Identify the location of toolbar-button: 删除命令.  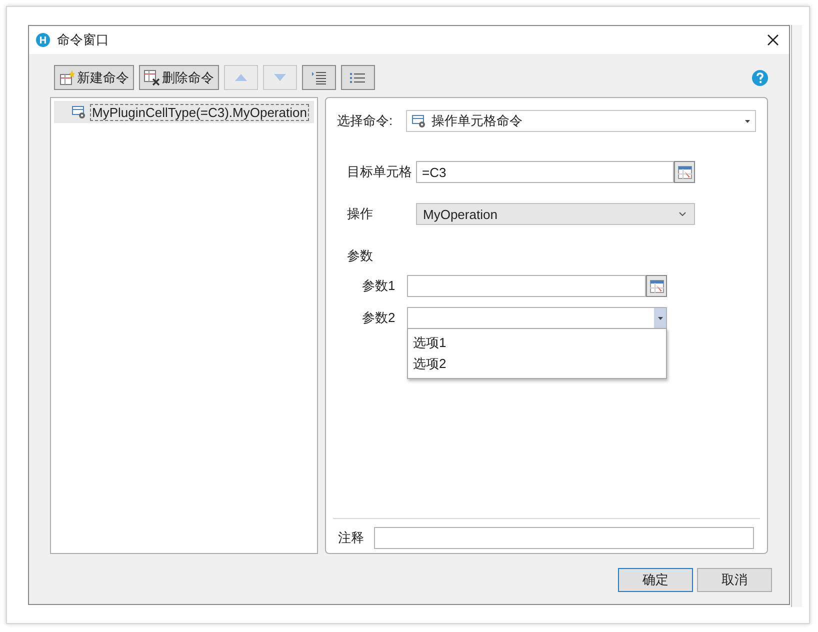
(179, 77).